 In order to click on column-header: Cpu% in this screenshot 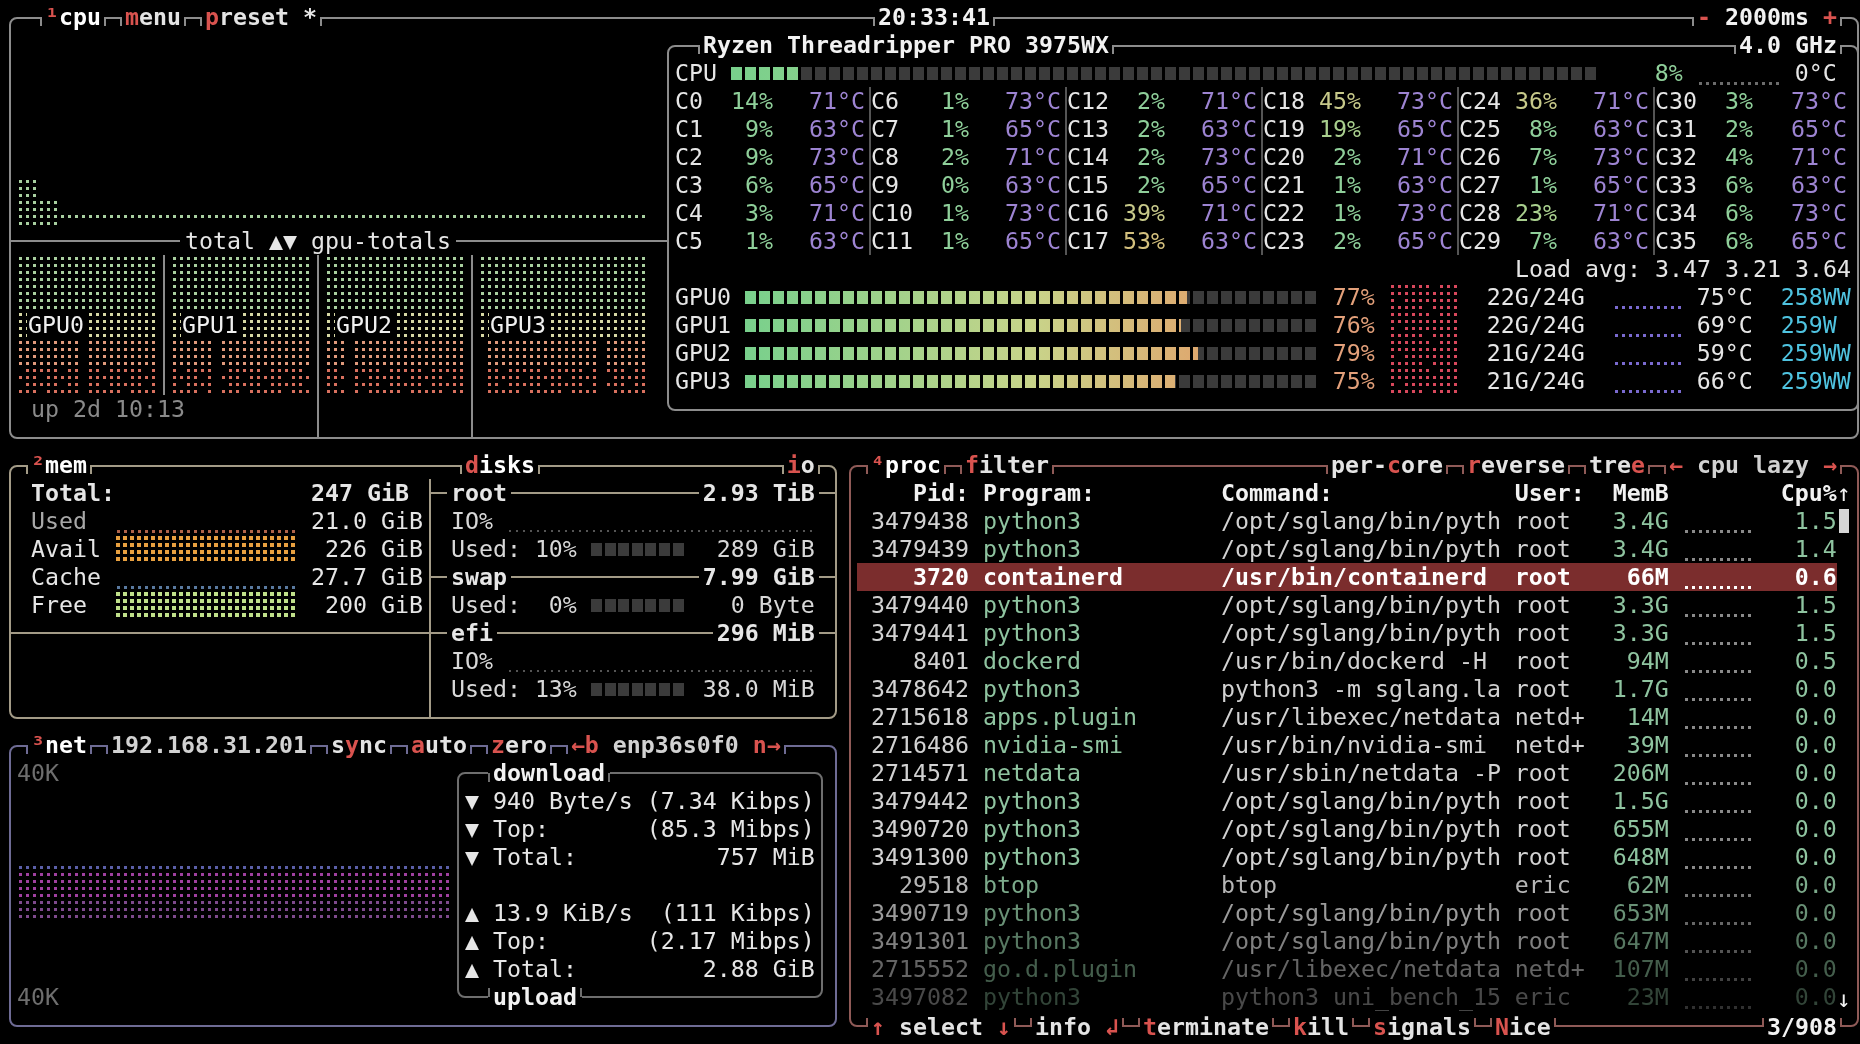, I will do `click(1794, 493)`.